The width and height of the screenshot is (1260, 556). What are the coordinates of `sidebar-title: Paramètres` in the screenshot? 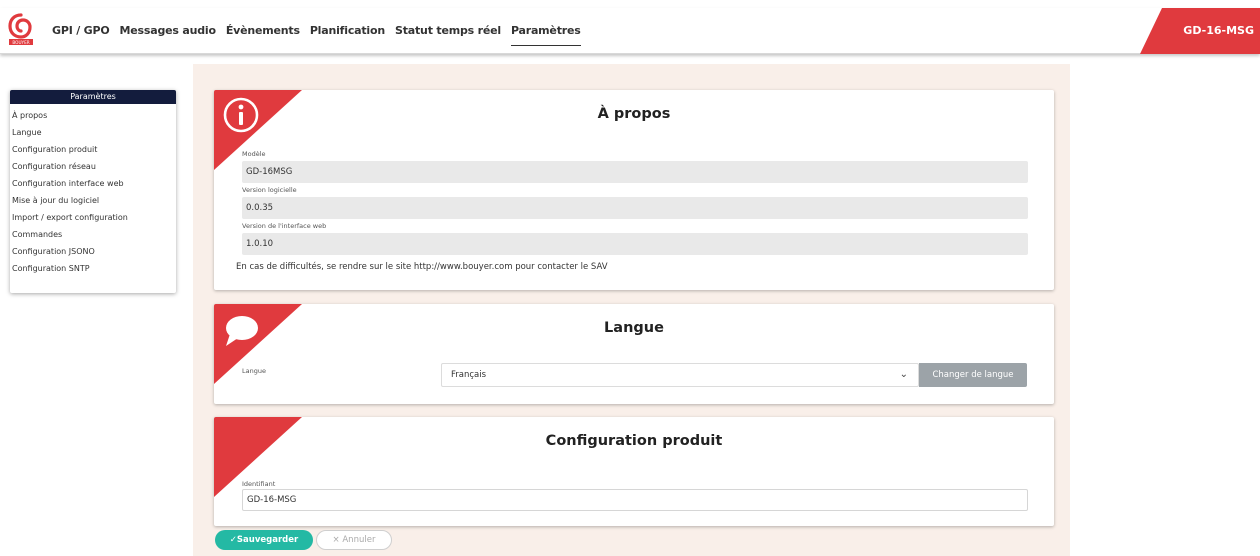 It's located at (93, 97).